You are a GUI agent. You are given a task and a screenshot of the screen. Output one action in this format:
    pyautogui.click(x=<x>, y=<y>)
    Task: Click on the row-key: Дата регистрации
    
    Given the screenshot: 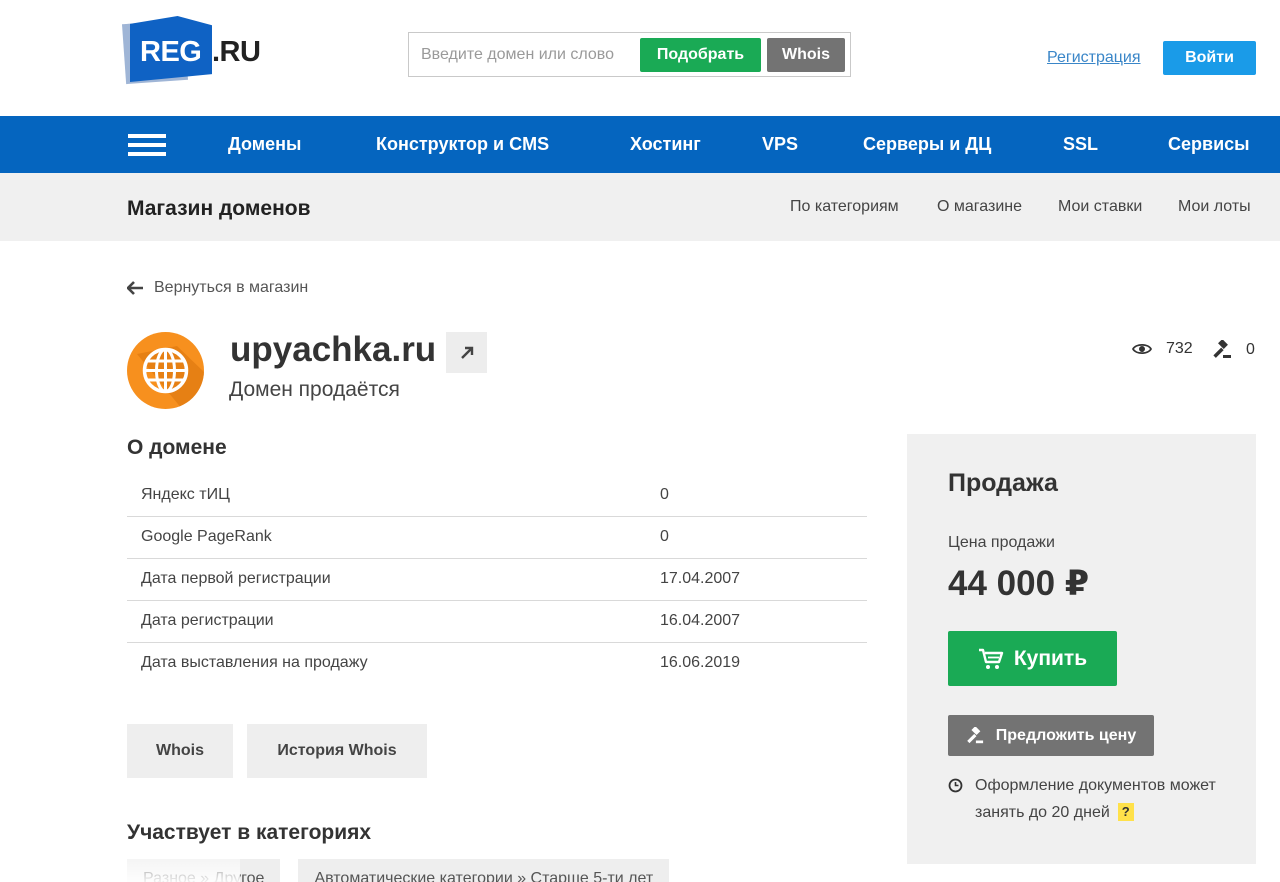 What is the action you would take?
    pyautogui.click(x=207, y=620)
    